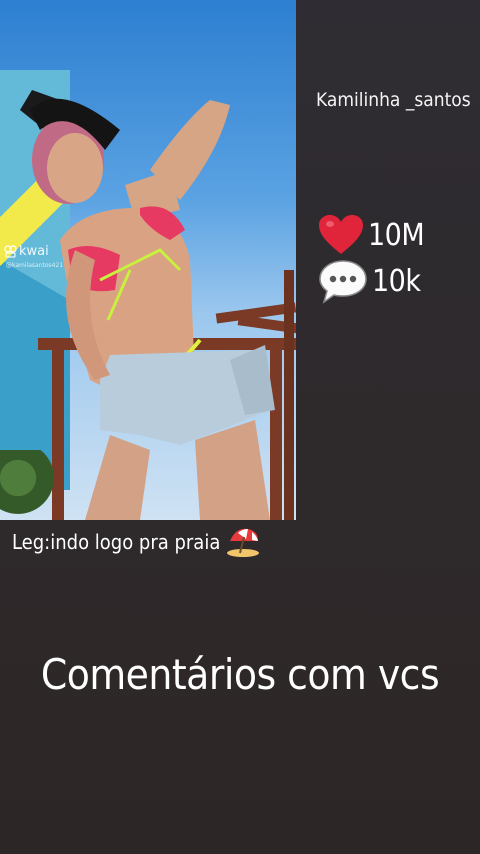 This screenshot has height=854, width=480. Describe the element at coordinates (10, 251) in the screenshot. I see `kwai-logo-icon` at that location.